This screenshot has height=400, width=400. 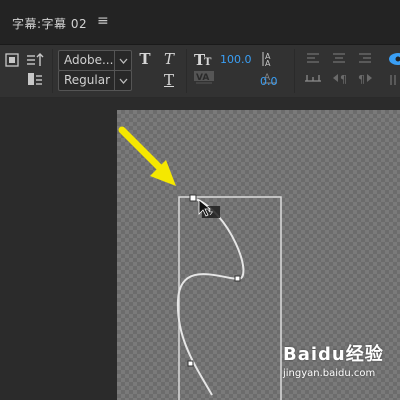 I want to click on watermark: Baidu经验 jingyan.baidu.com, so click(x=333, y=359).